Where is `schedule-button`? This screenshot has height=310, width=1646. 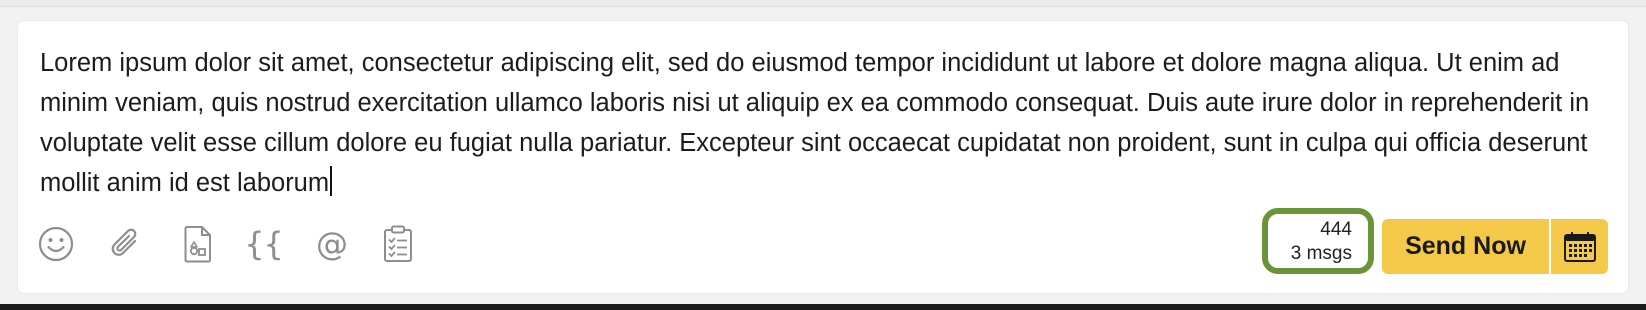 schedule-button is located at coordinates (1579, 246).